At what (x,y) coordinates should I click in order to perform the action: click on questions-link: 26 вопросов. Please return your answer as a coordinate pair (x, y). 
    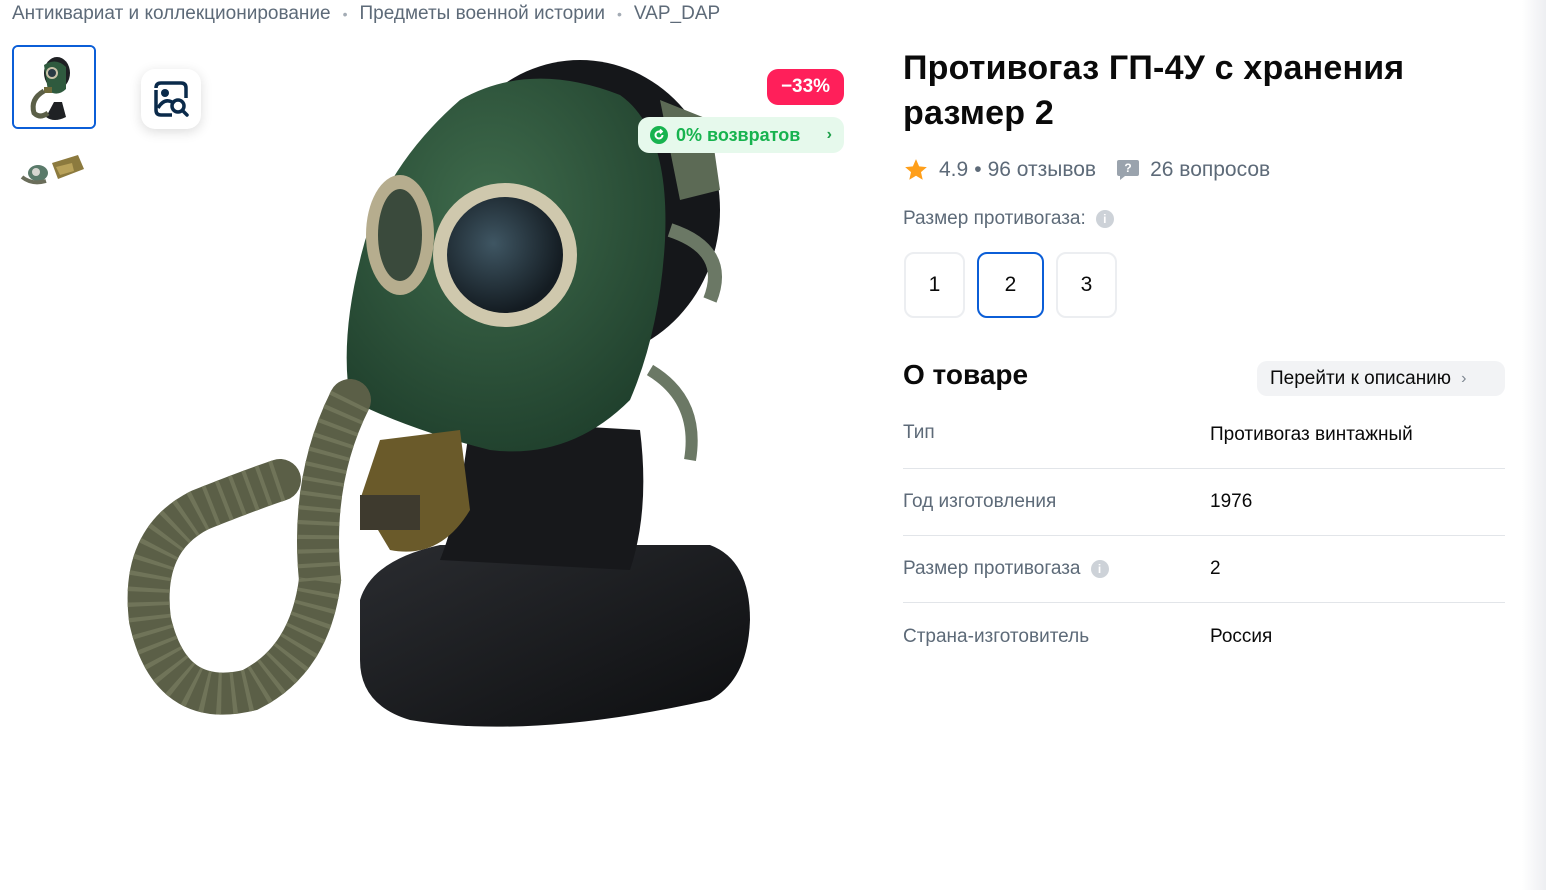
    Looking at the image, I should click on (1210, 170).